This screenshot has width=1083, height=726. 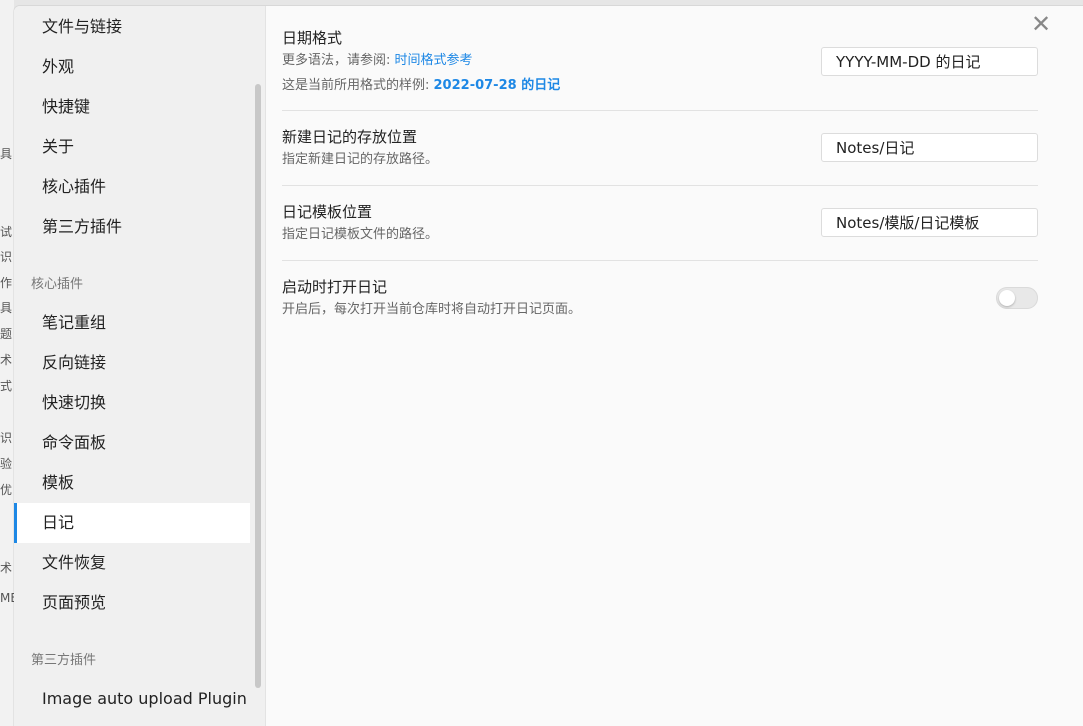 What do you see at coordinates (6, 334) in the screenshot?
I see `background-text: 题` at bounding box center [6, 334].